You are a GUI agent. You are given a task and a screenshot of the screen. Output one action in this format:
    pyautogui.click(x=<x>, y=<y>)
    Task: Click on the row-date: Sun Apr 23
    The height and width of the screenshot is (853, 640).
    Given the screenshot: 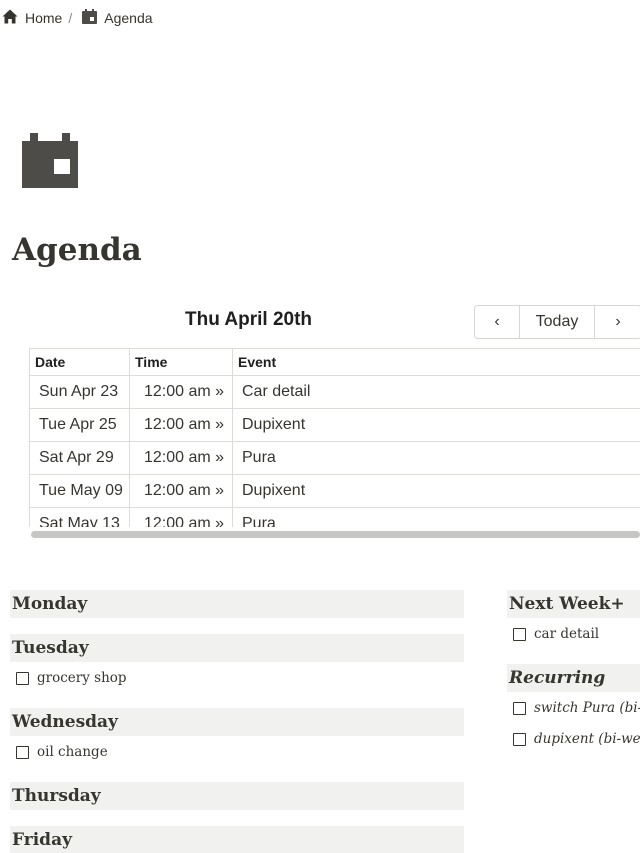 What is the action you would take?
    pyautogui.click(x=80, y=392)
    